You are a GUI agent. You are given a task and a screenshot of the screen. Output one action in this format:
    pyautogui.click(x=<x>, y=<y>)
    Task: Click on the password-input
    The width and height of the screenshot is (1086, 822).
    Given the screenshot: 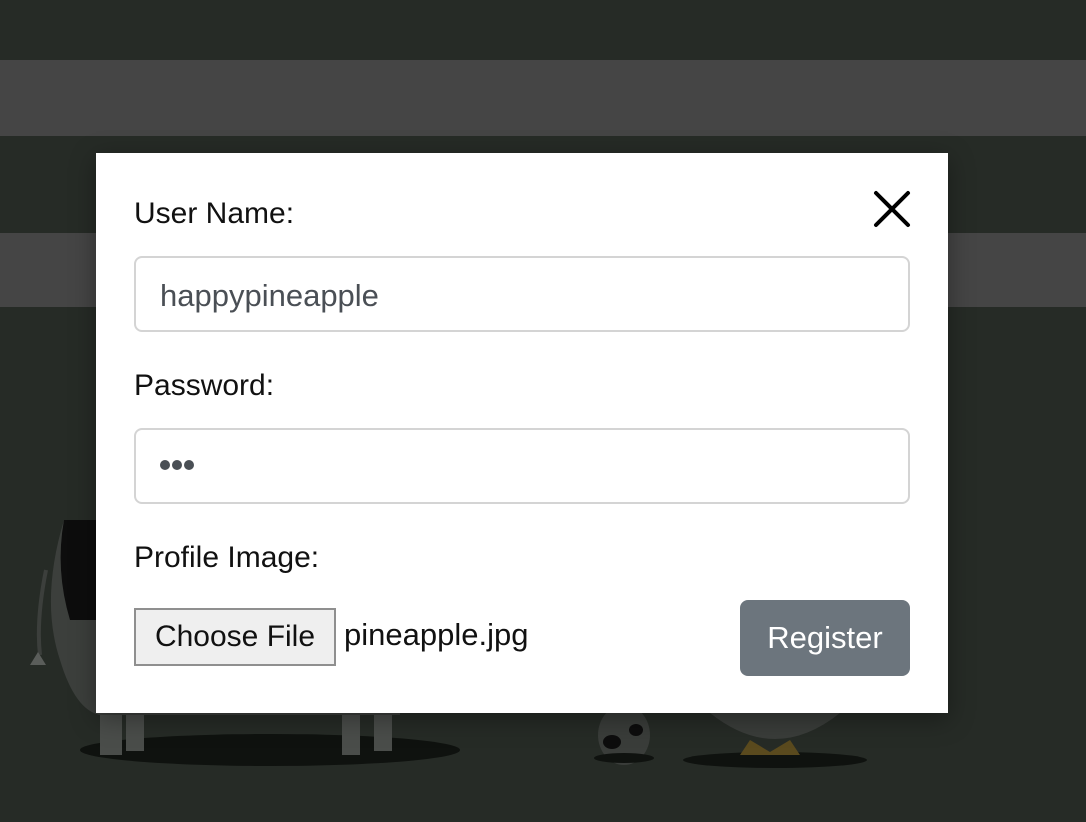 What is the action you would take?
    pyautogui.click(x=522, y=466)
    